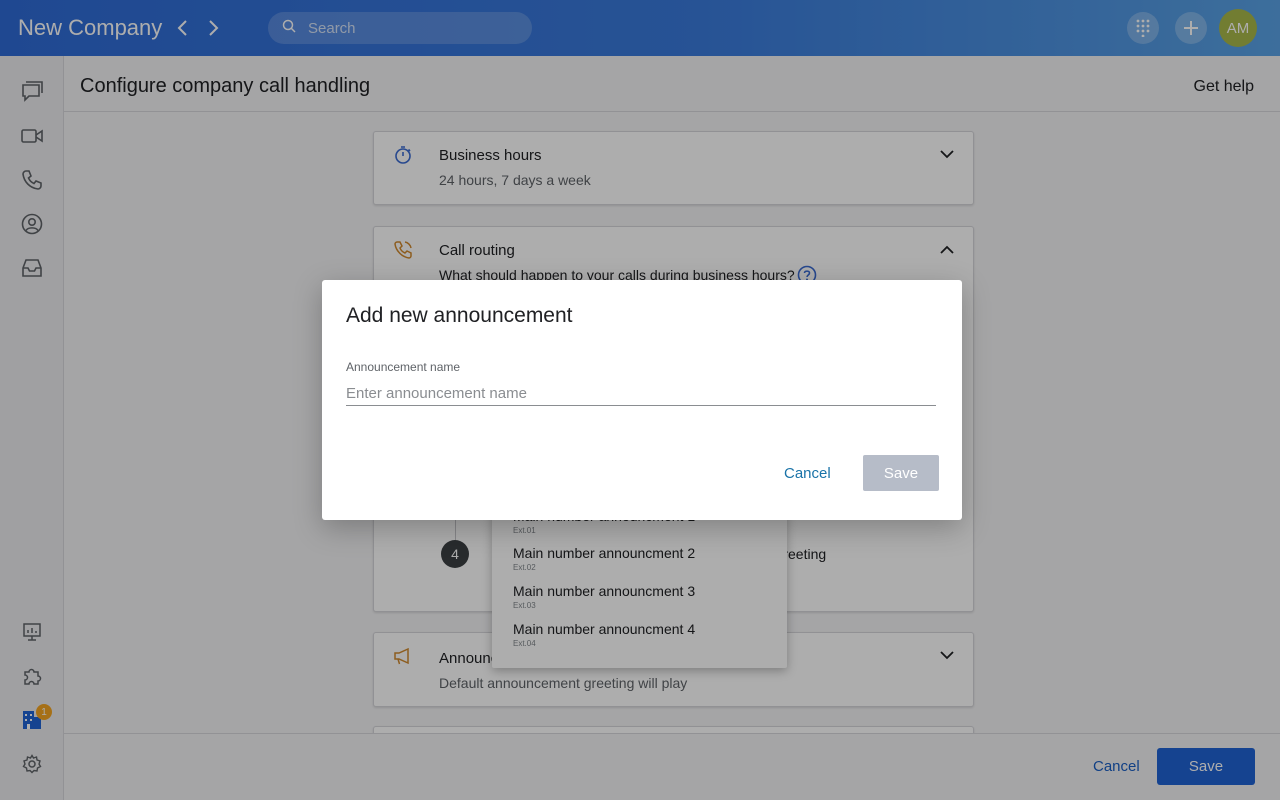 This screenshot has width=1280, height=800. I want to click on announcement-name-label: Announcement name, so click(403, 367).